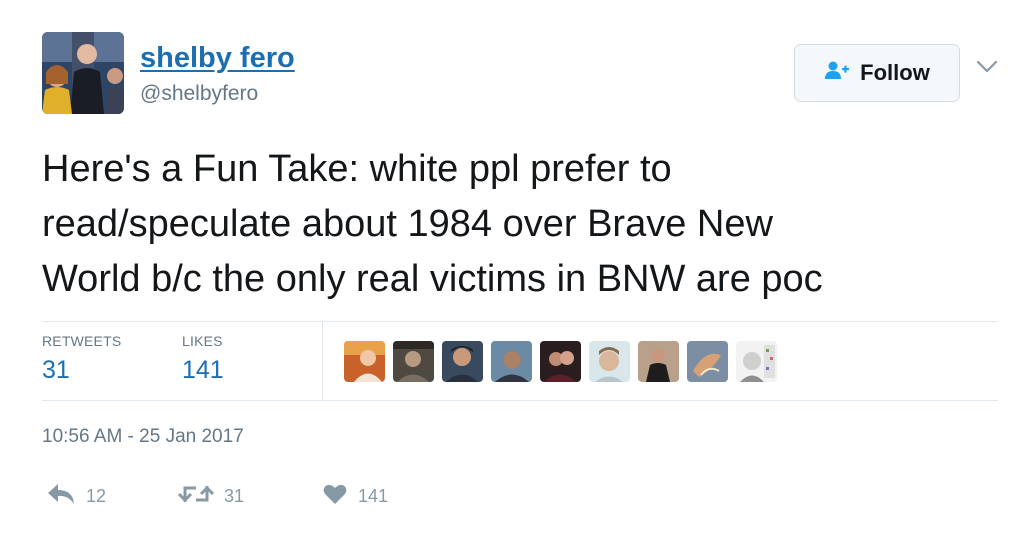 This screenshot has height=544, width=1024. Describe the element at coordinates (83, 73) in the screenshot. I see `author-avatar` at that location.